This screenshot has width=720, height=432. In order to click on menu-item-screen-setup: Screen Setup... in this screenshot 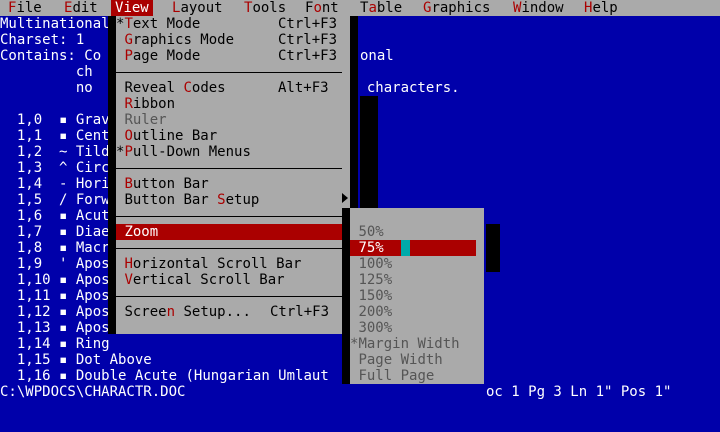, I will do `click(183, 312)`.